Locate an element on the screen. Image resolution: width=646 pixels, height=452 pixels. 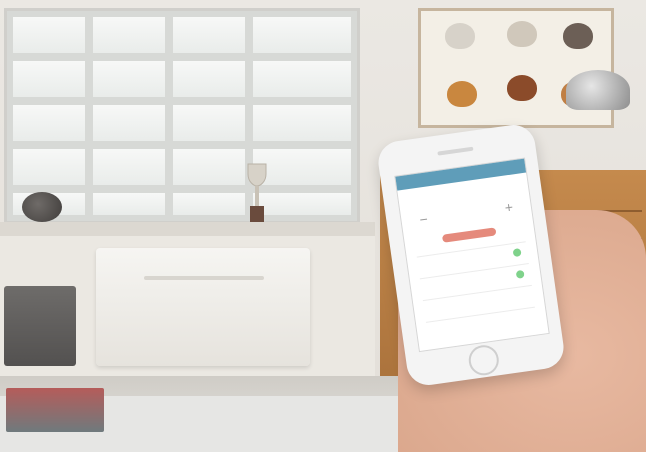
stool is located at coordinates (40, 326).